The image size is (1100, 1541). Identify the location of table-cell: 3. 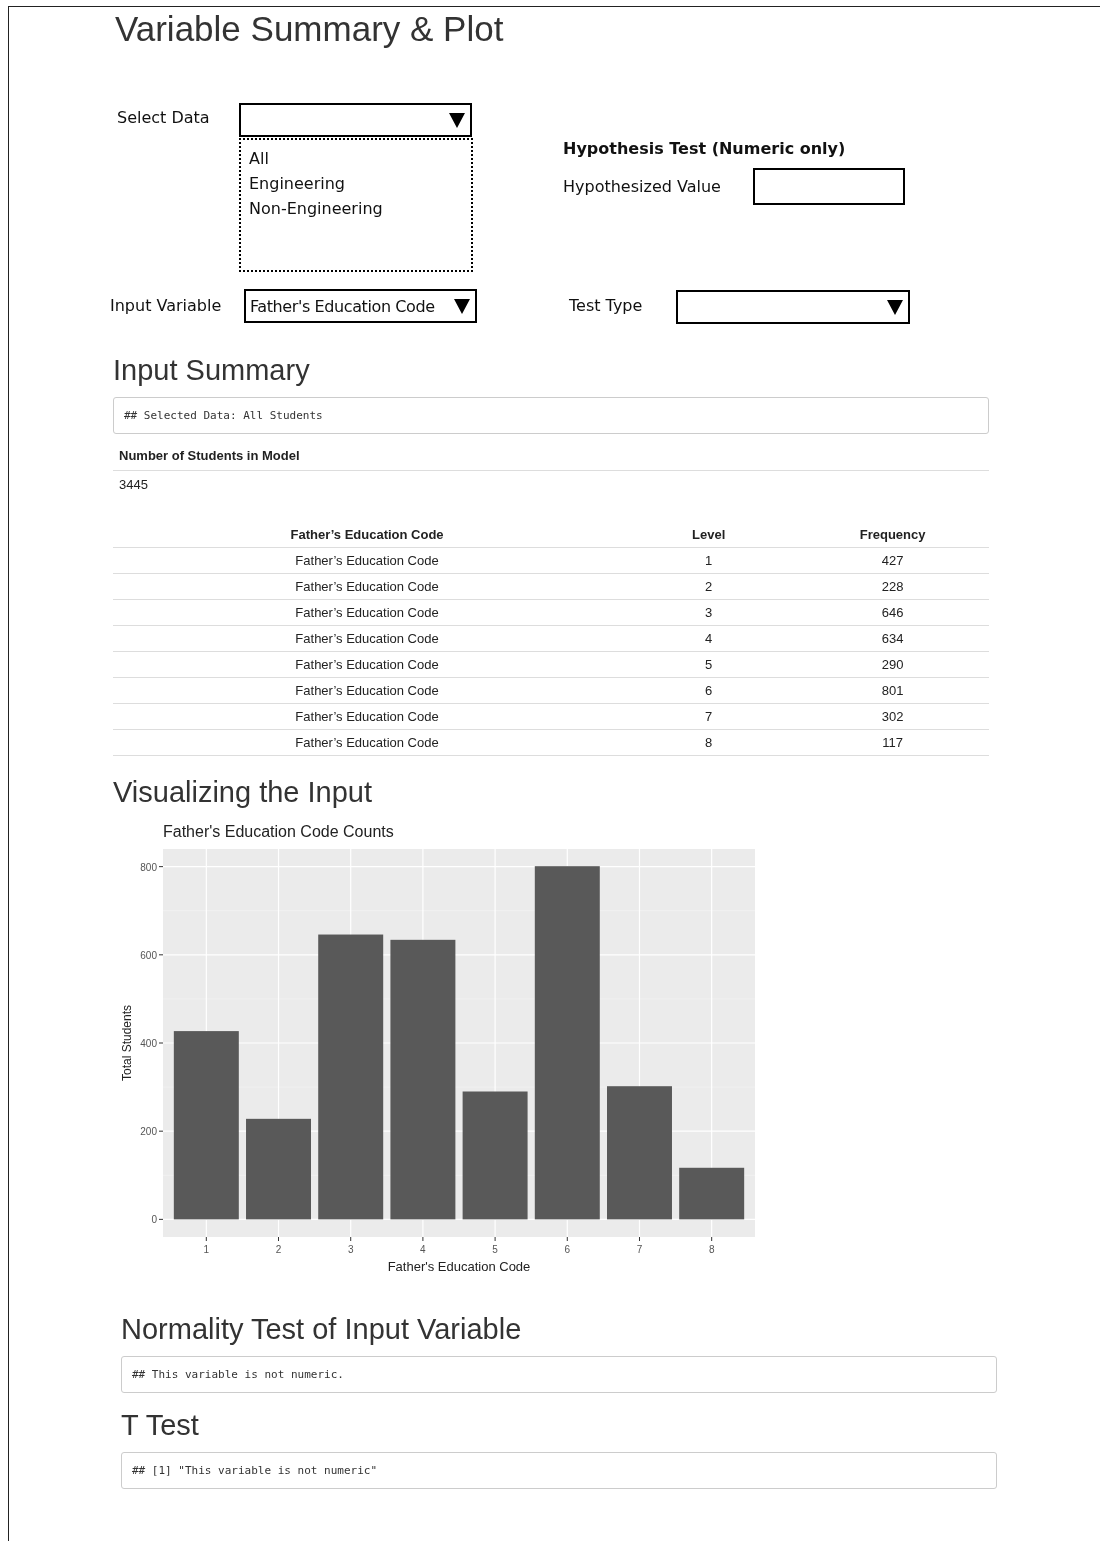
(709, 612).